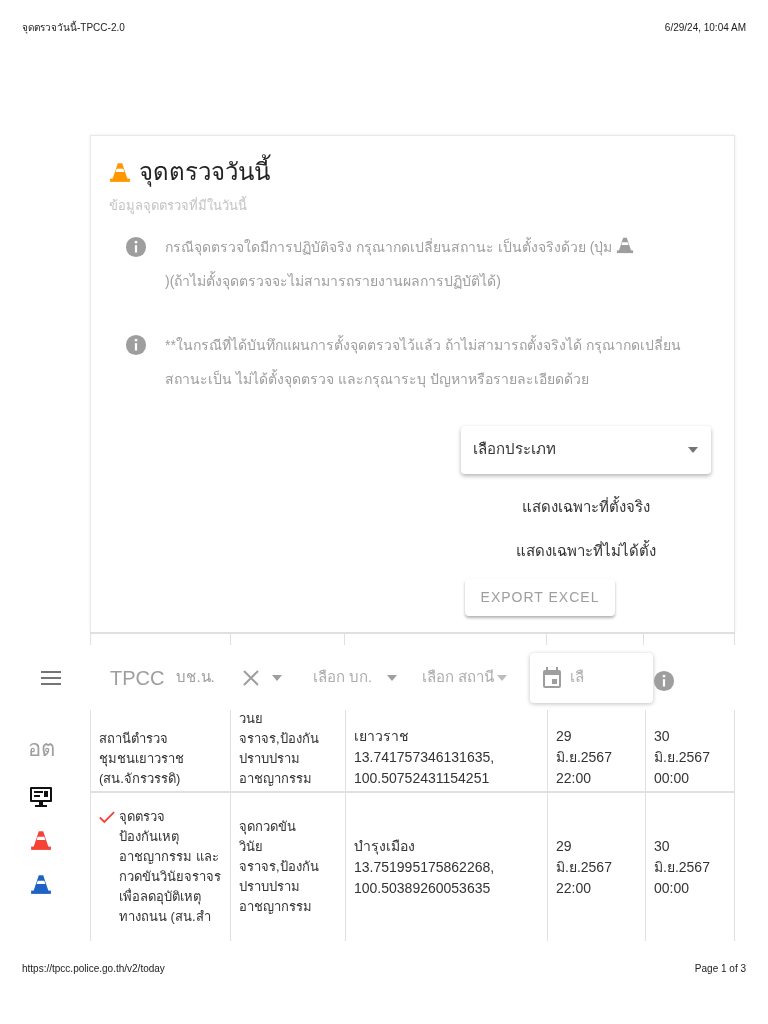 This screenshot has height=1024, width=768. I want to click on monitor-icon, so click(41, 797).